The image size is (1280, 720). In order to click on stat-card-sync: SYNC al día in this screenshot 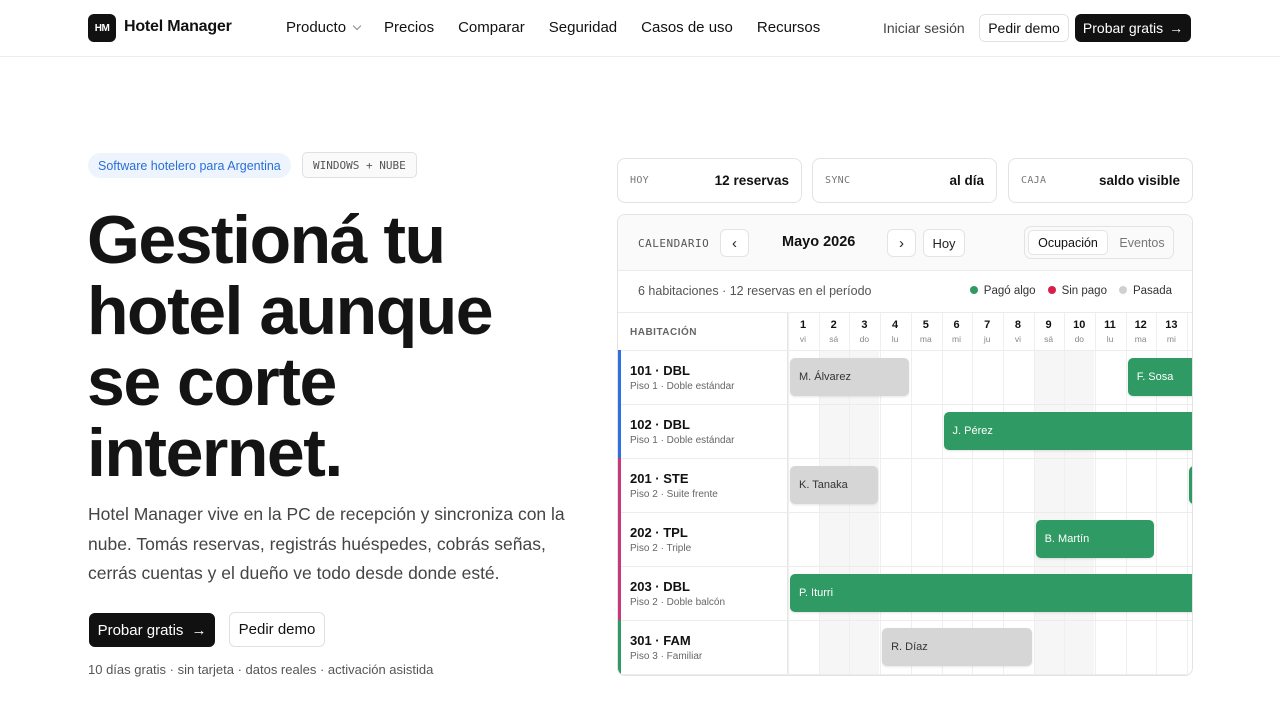, I will do `click(904, 180)`.